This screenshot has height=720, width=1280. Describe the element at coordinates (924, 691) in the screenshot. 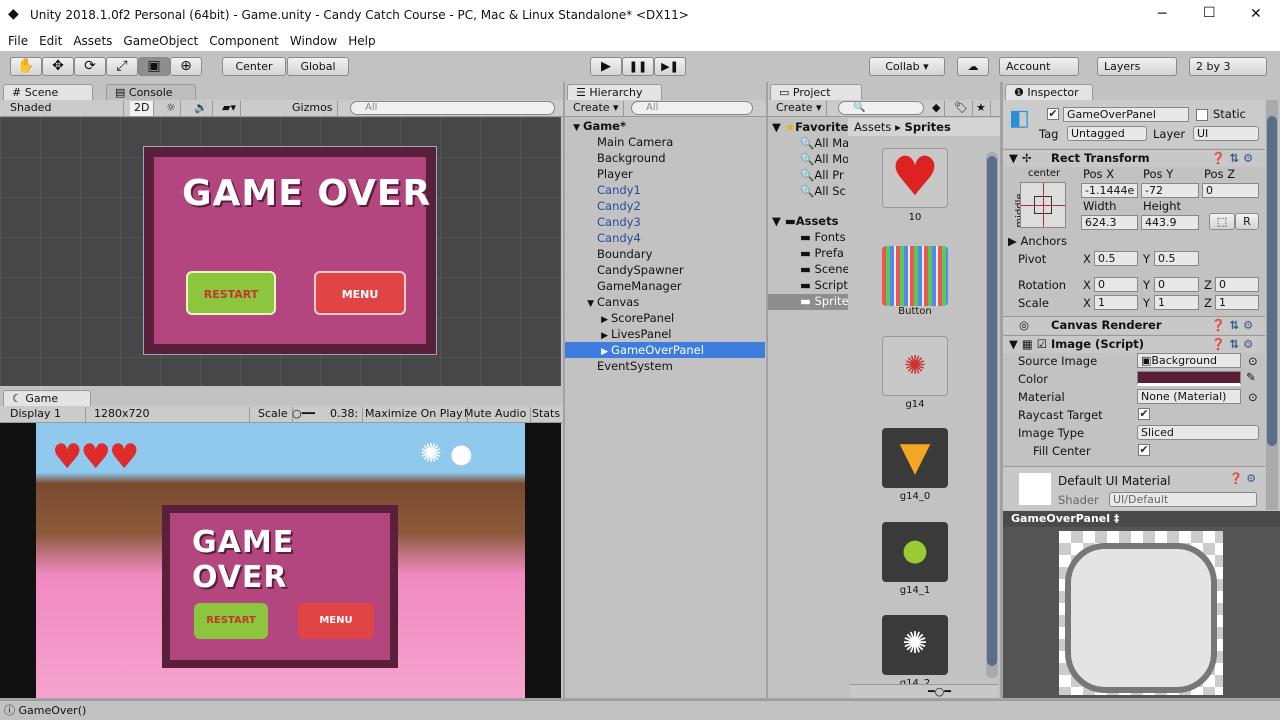

I see `thumbnail-size-slider: ━○━` at that location.